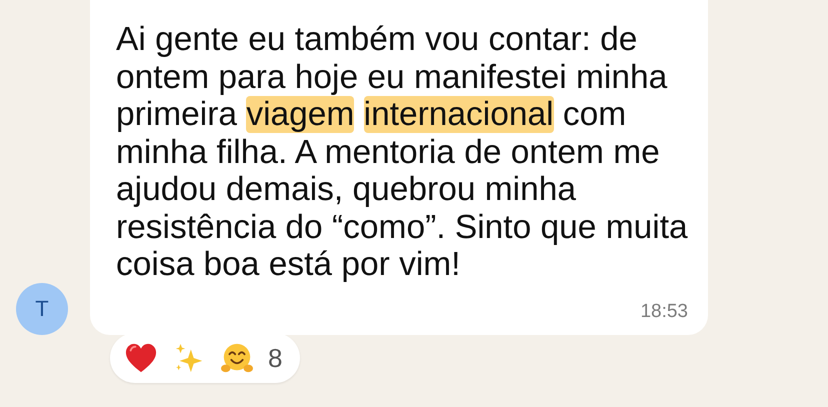  I want to click on smiley-icon, so click(237, 358).